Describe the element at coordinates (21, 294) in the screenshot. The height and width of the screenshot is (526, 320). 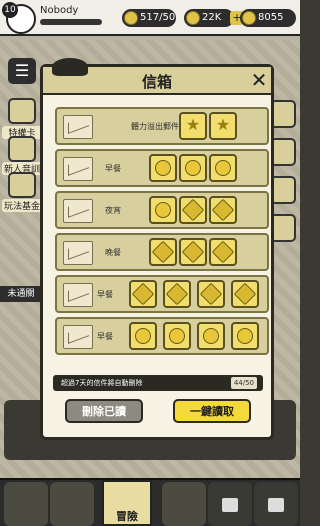
I see `not-cleared-label: 未通關` at that location.